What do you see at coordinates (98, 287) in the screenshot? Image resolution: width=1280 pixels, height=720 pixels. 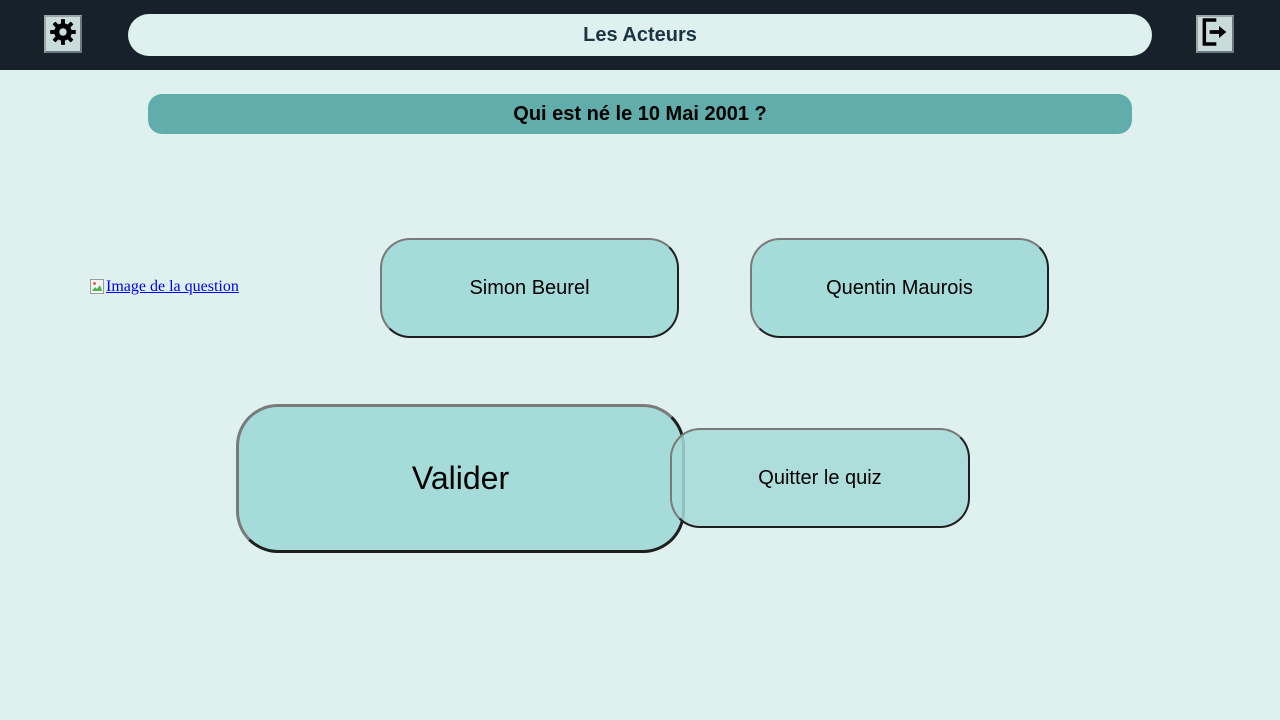 I see `broken-image-icon` at bounding box center [98, 287].